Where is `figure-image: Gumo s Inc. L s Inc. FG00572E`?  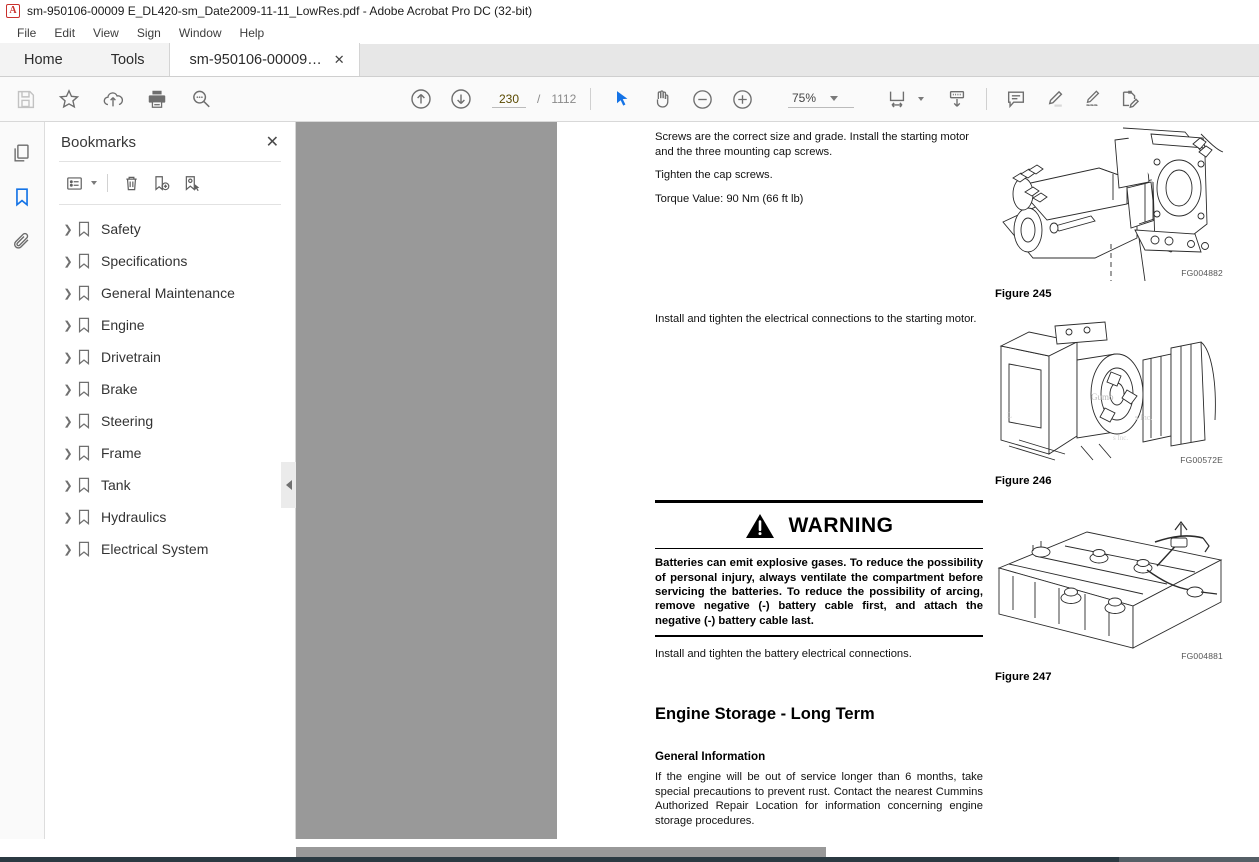 figure-image: Gumo s Inc. L s Inc. FG00572E is located at coordinates (1110, 394).